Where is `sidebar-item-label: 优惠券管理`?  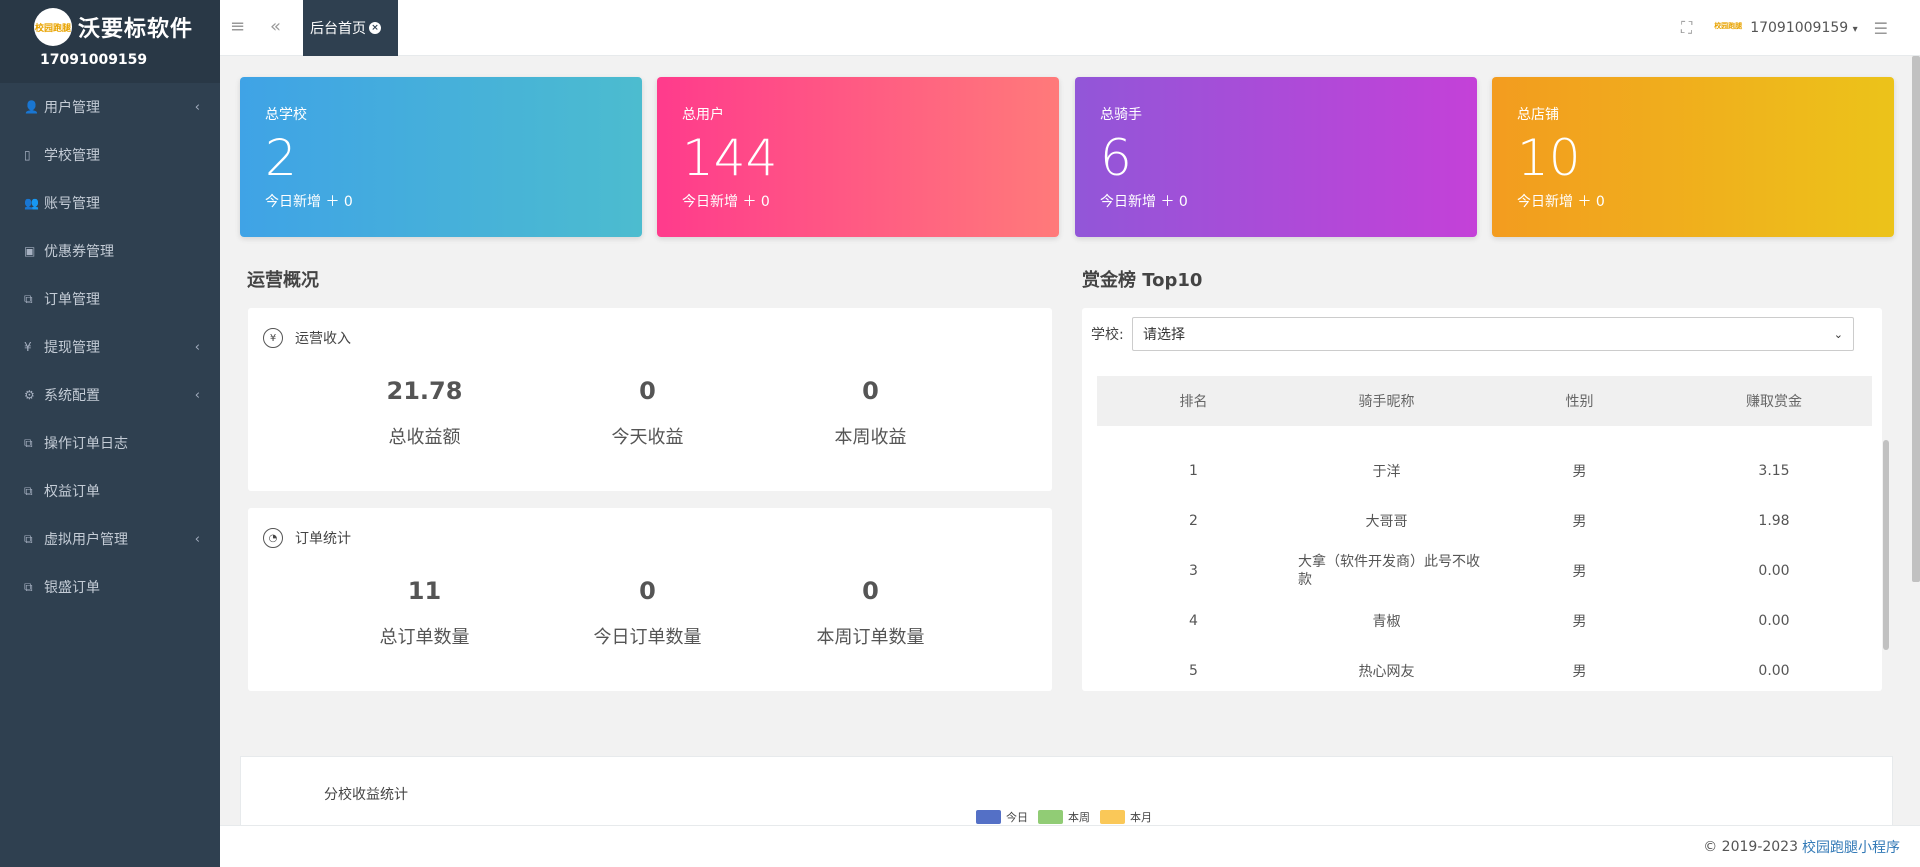
sidebar-item-label: 优惠券管理 is located at coordinates (79, 252).